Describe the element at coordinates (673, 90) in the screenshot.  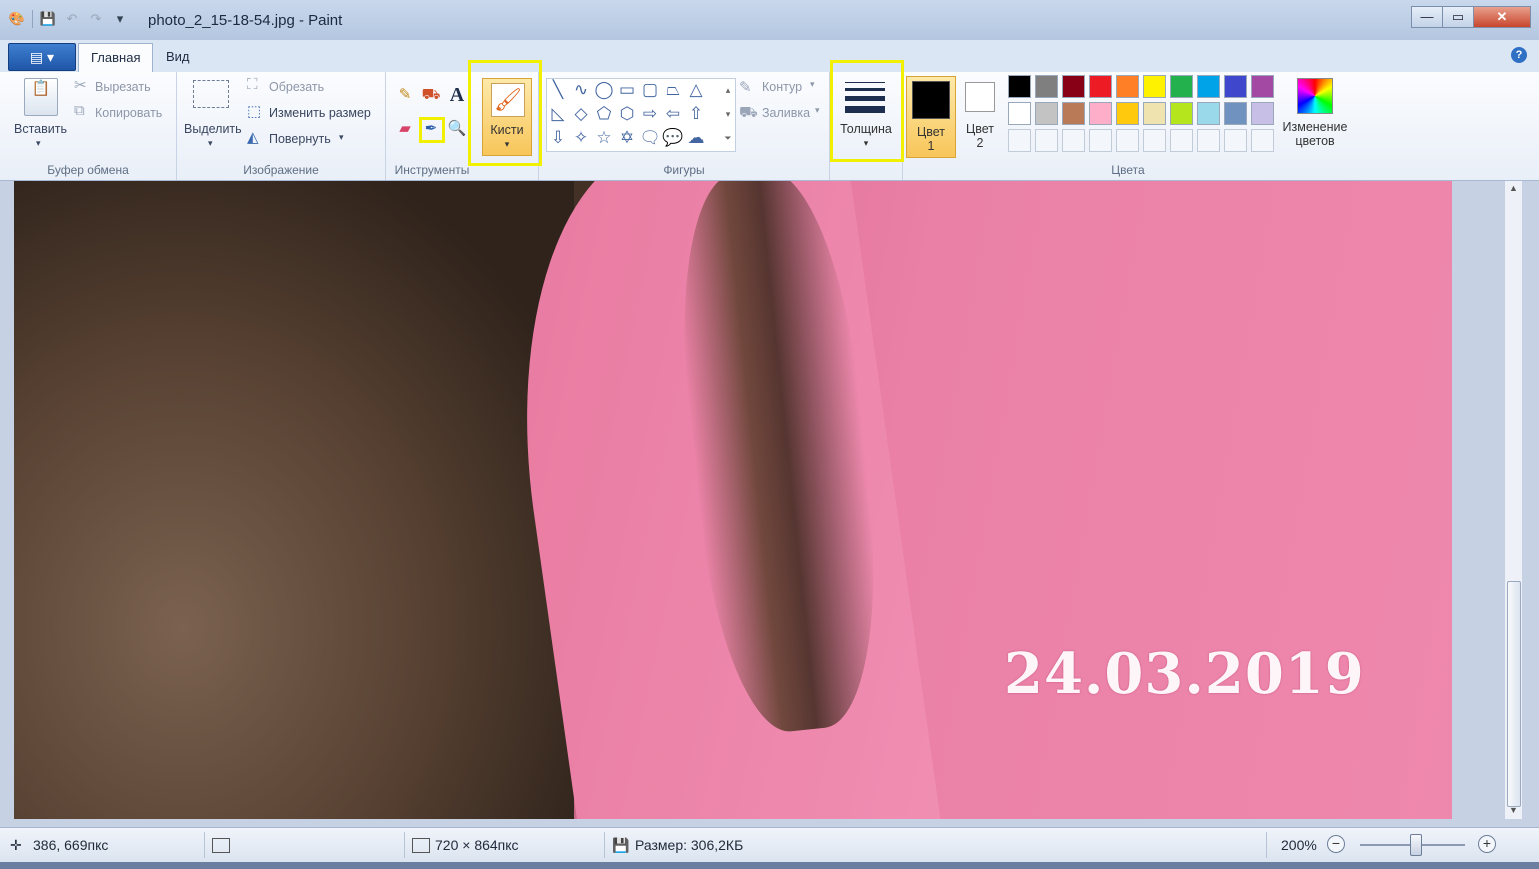
I see `shape-polygon-icon: ⏢` at that location.